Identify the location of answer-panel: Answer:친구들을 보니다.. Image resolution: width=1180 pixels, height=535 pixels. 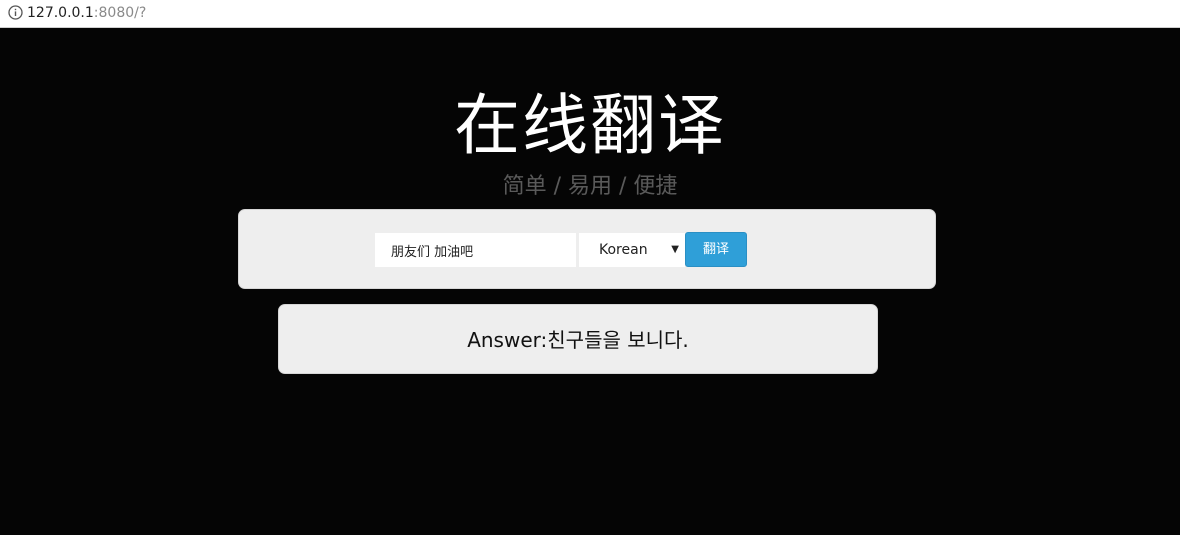
(578, 339).